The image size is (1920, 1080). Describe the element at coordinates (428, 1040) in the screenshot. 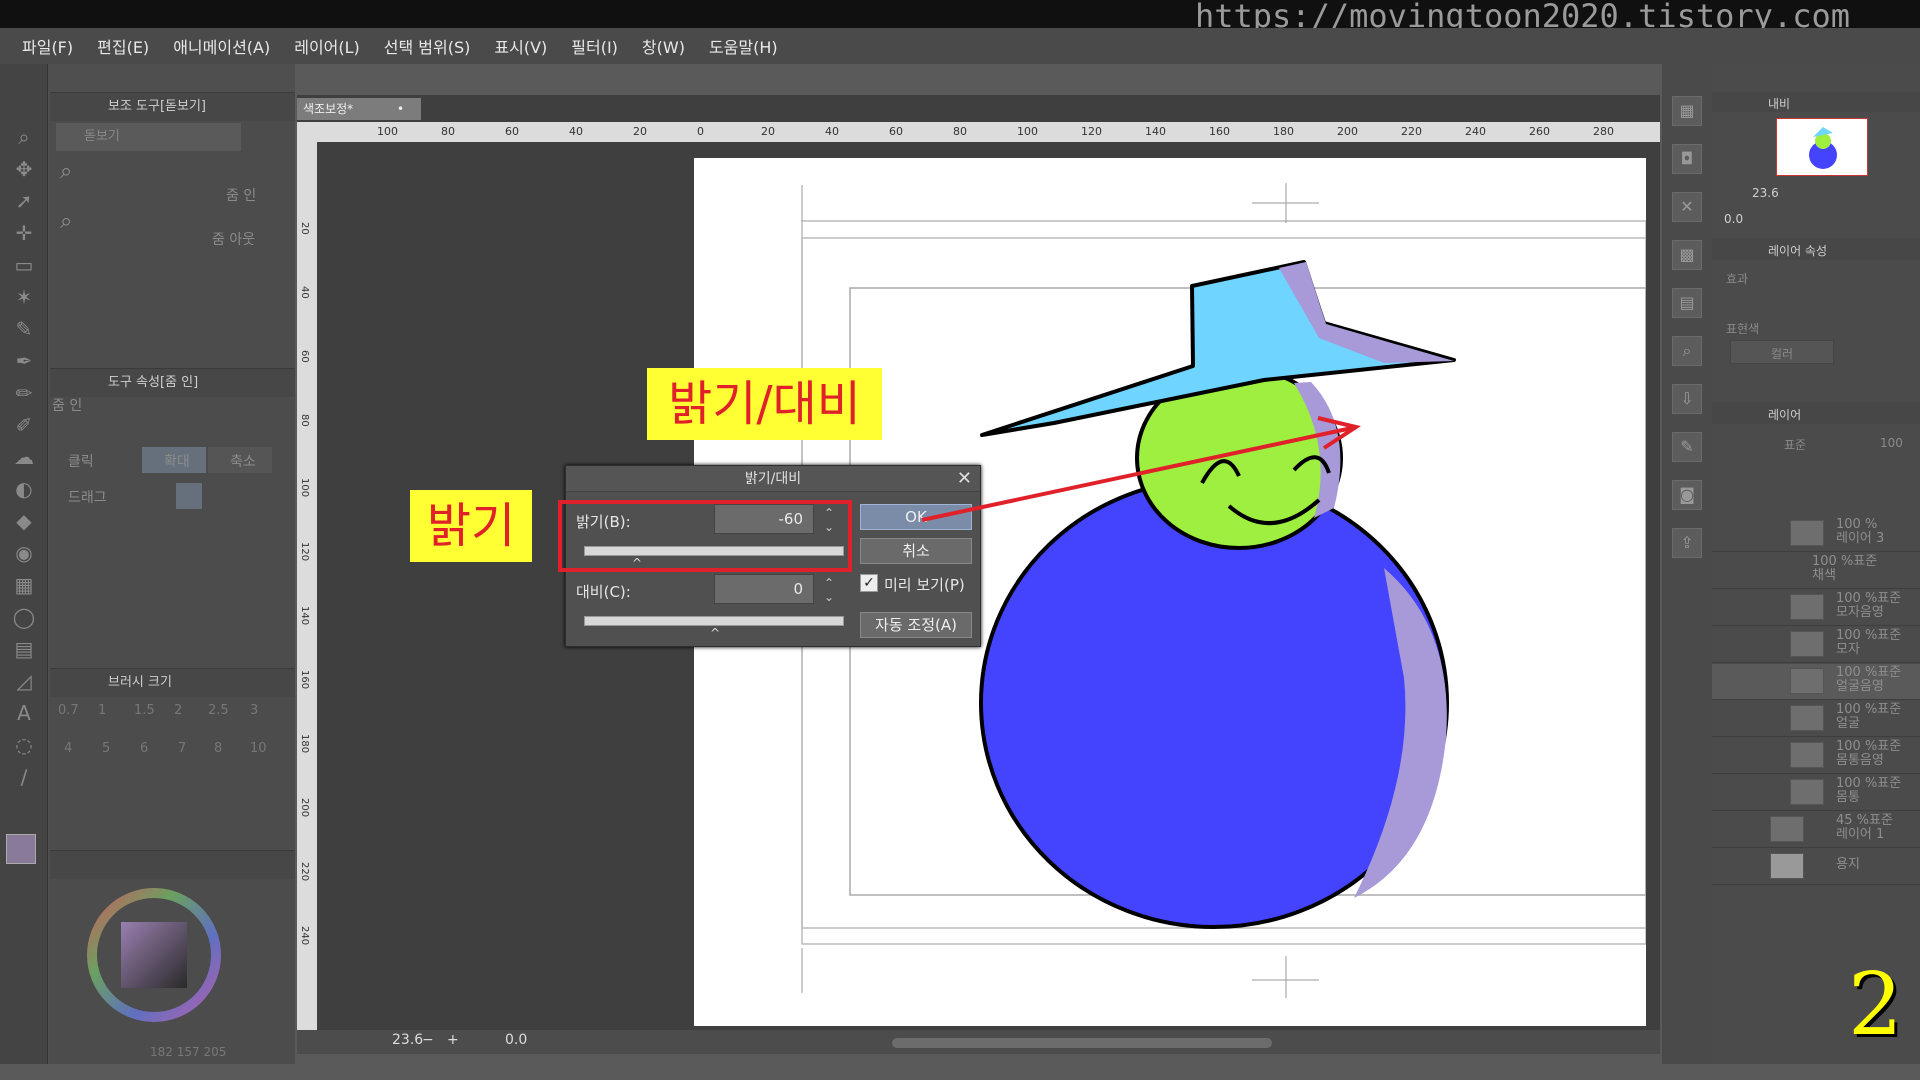

I see `zoom-out-button: −` at that location.